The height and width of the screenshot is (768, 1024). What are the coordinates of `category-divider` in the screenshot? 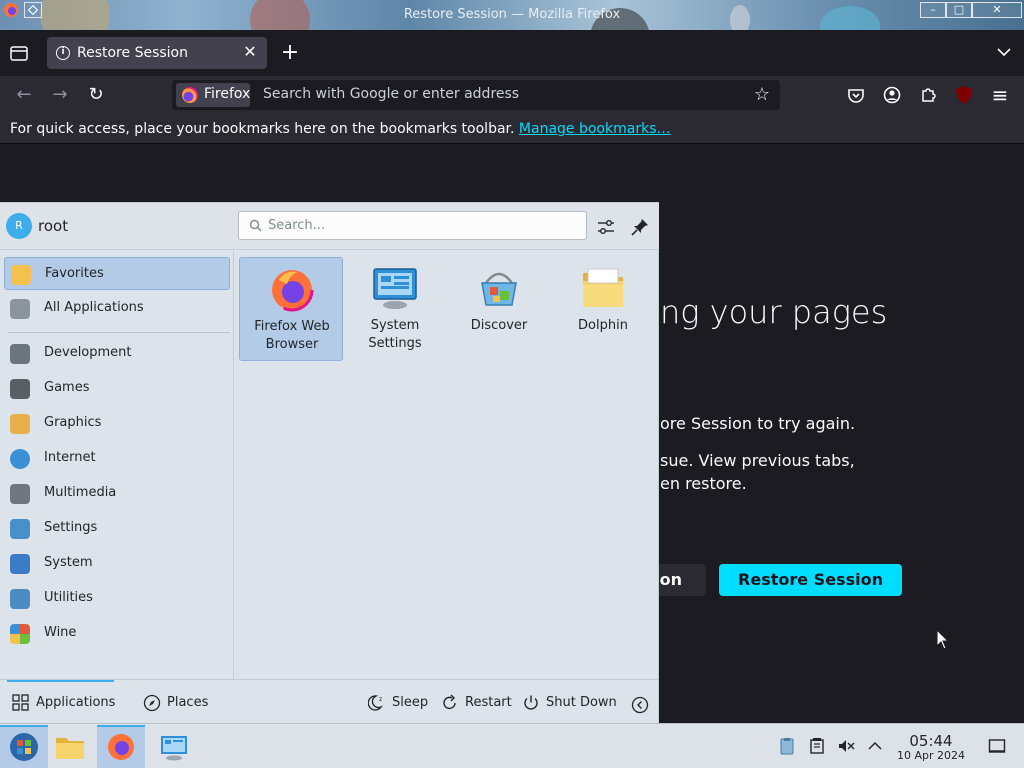 It's located at (119, 332).